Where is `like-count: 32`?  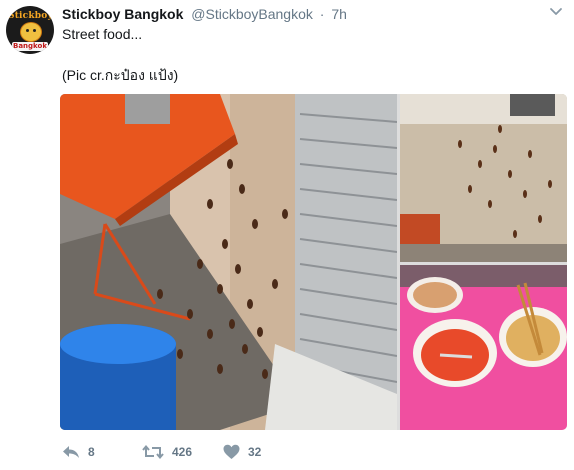
like-count: 32 is located at coordinates (255, 452).